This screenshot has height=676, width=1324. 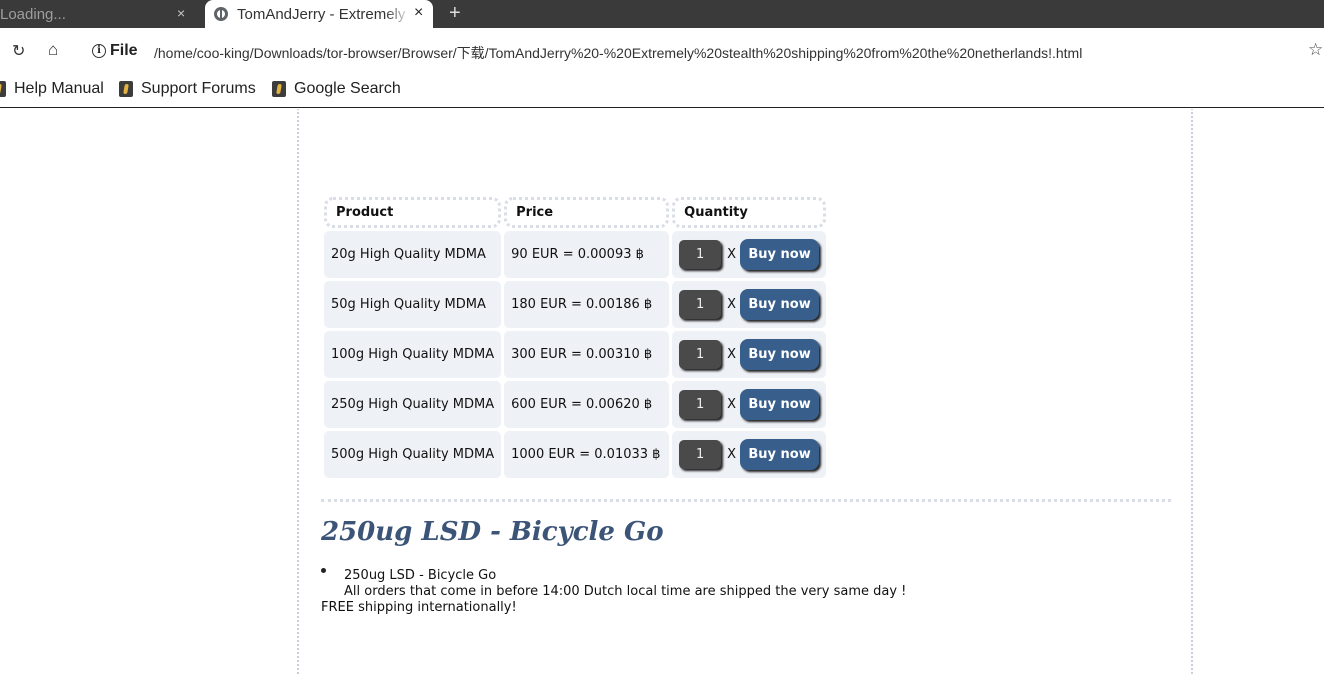 I want to click on product-name: 50g High Quality MDMA, so click(x=413, y=304).